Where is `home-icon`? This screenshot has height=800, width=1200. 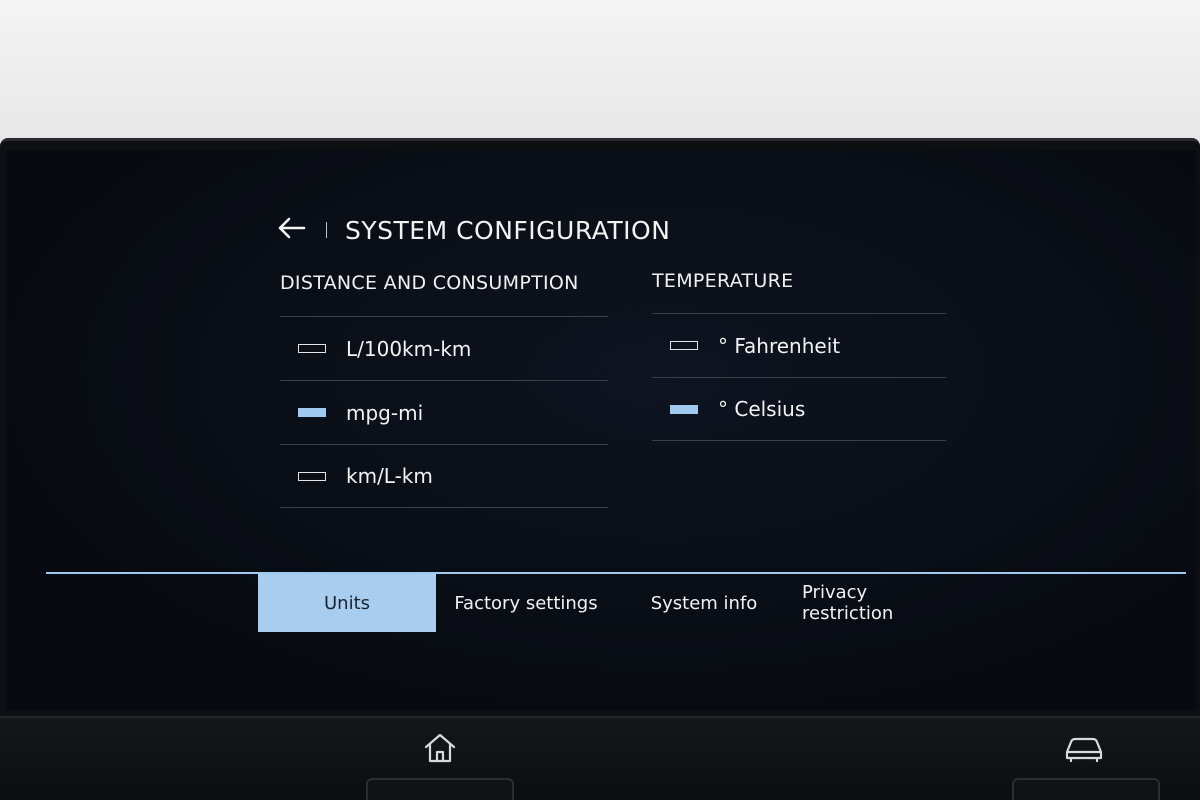
home-icon is located at coordinates (440, 751).